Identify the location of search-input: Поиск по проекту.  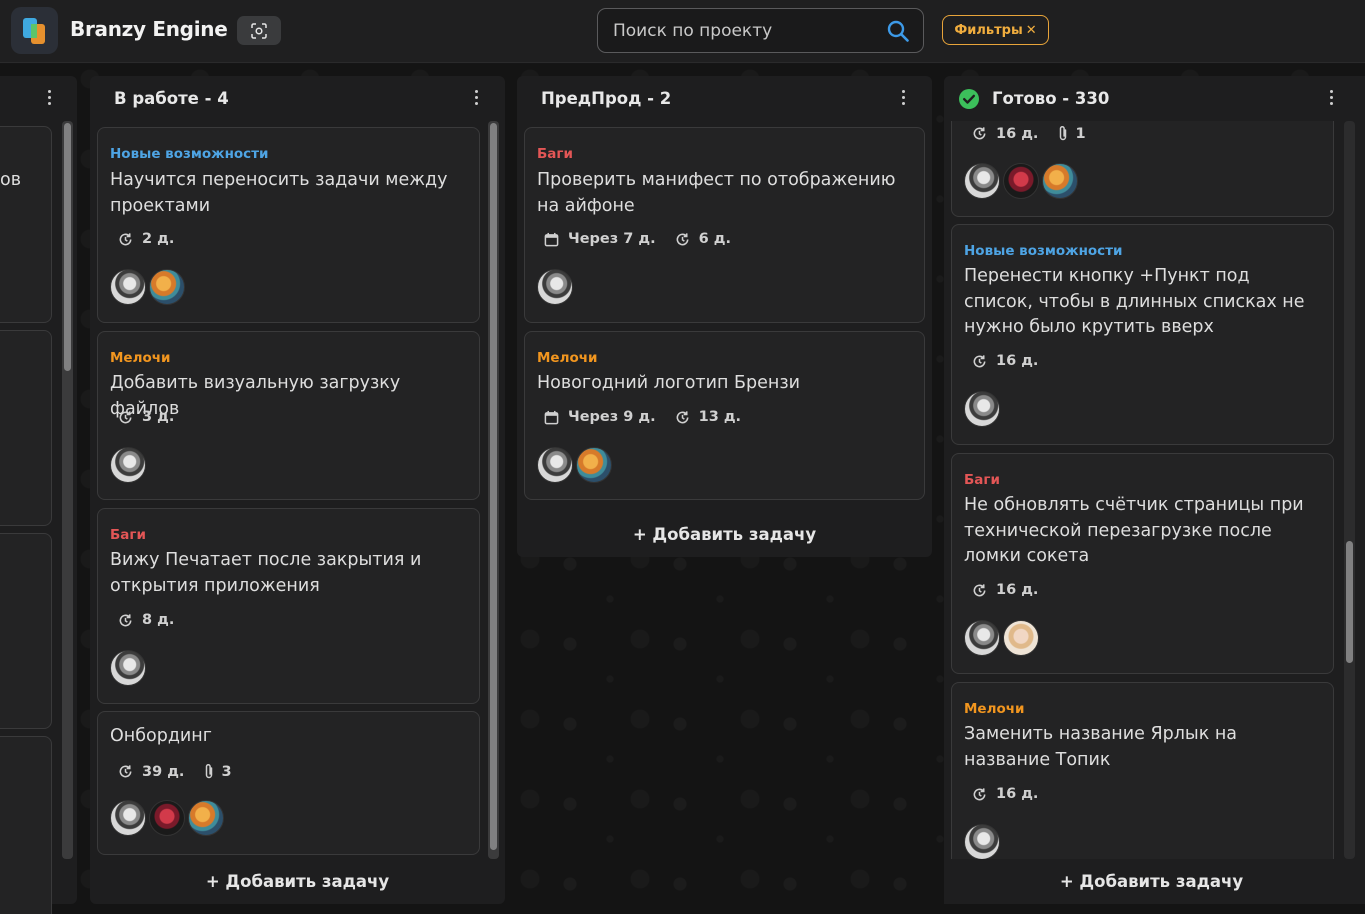
(760, 30).